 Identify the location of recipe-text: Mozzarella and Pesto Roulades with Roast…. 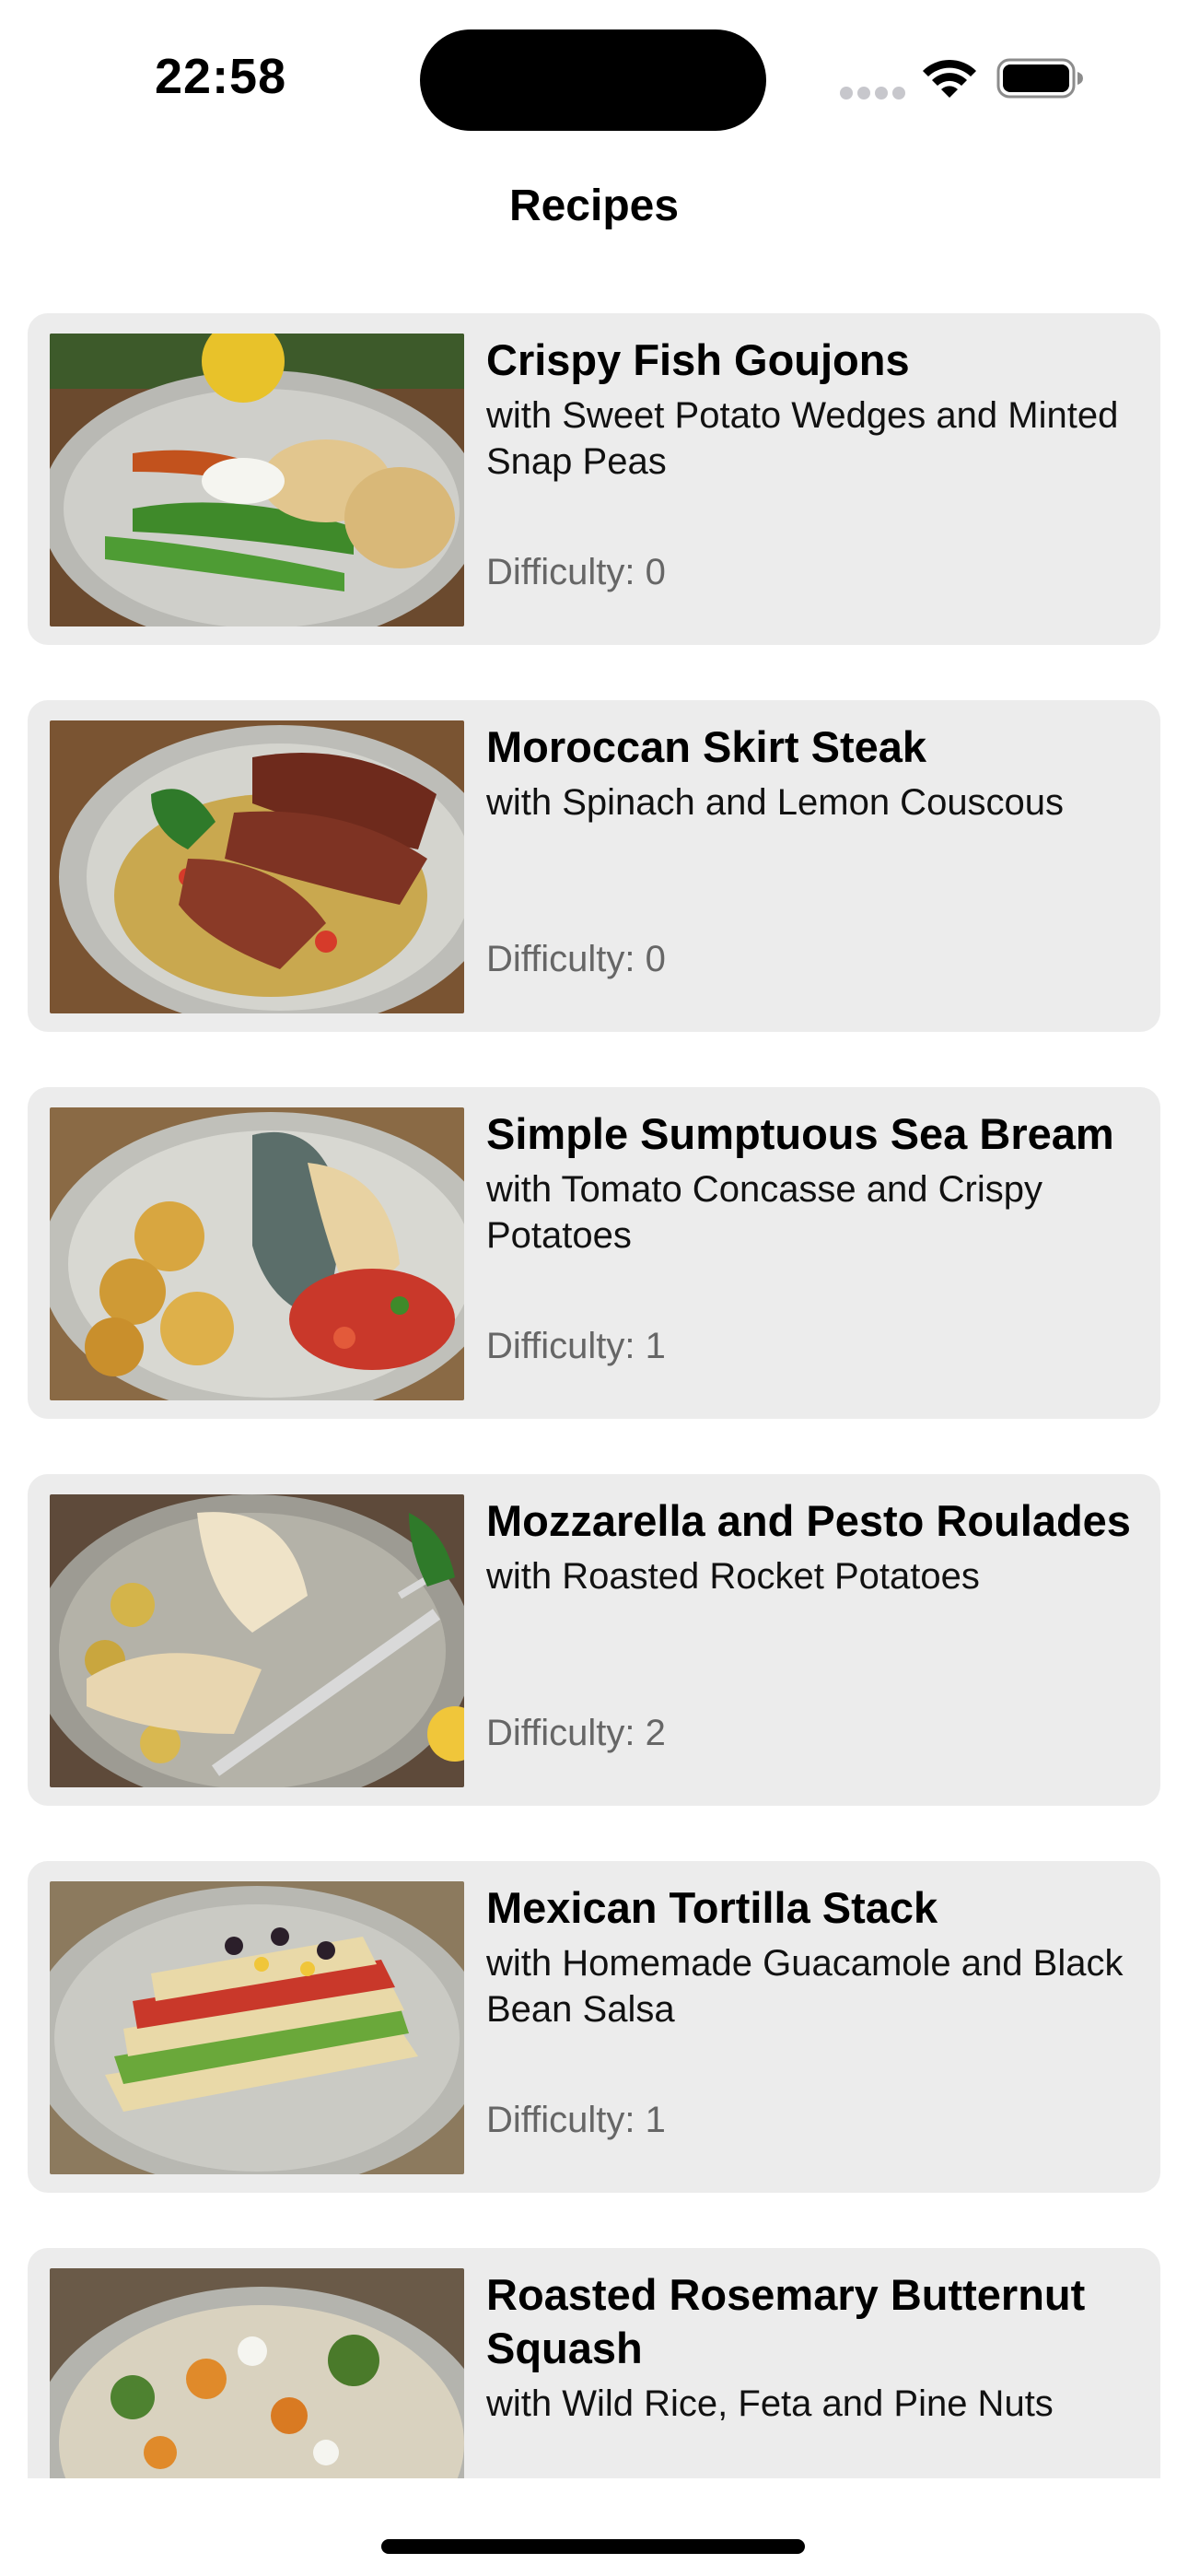
(814, 1640).